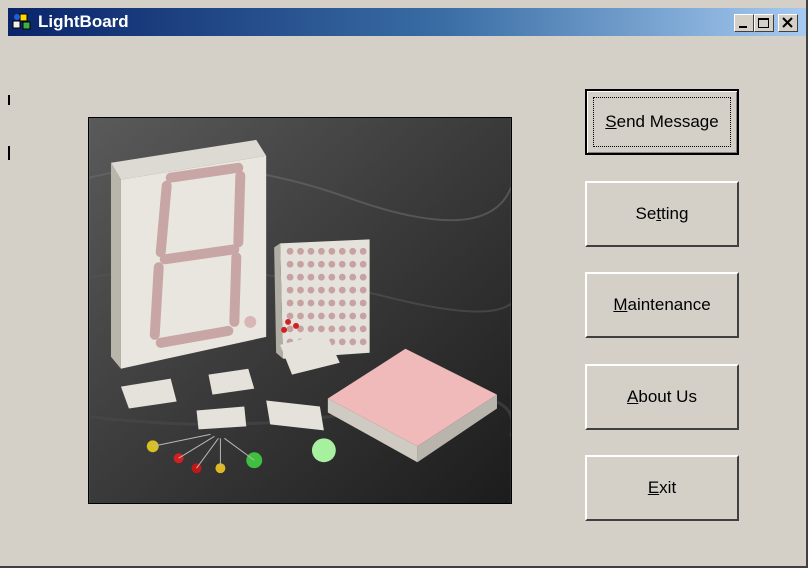 This screenshot has height=585, width=810. Describe the element at coordinates (659, 213) in the screenshot. I see `mnemonic-letter: t` at that location.